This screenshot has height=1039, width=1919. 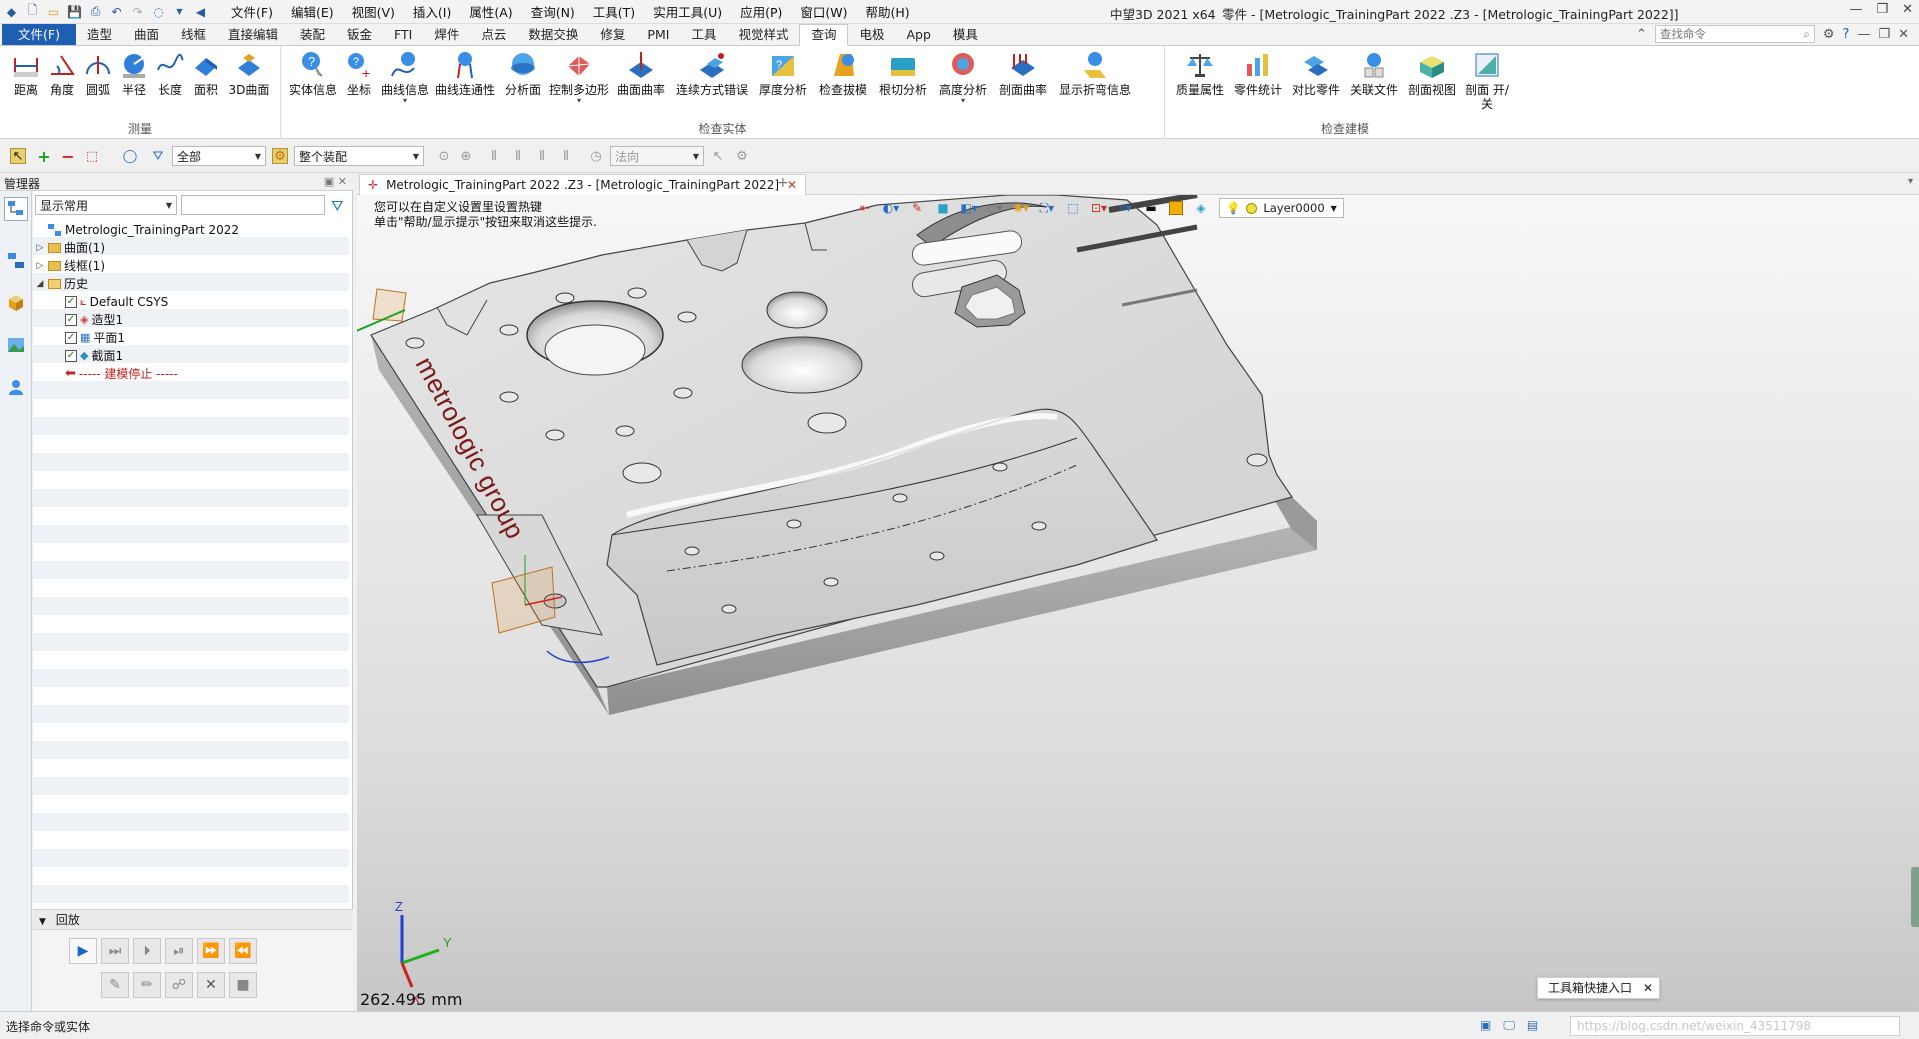 I want to click on settings-wrench-button: ✎, so click(x=115, y=985).